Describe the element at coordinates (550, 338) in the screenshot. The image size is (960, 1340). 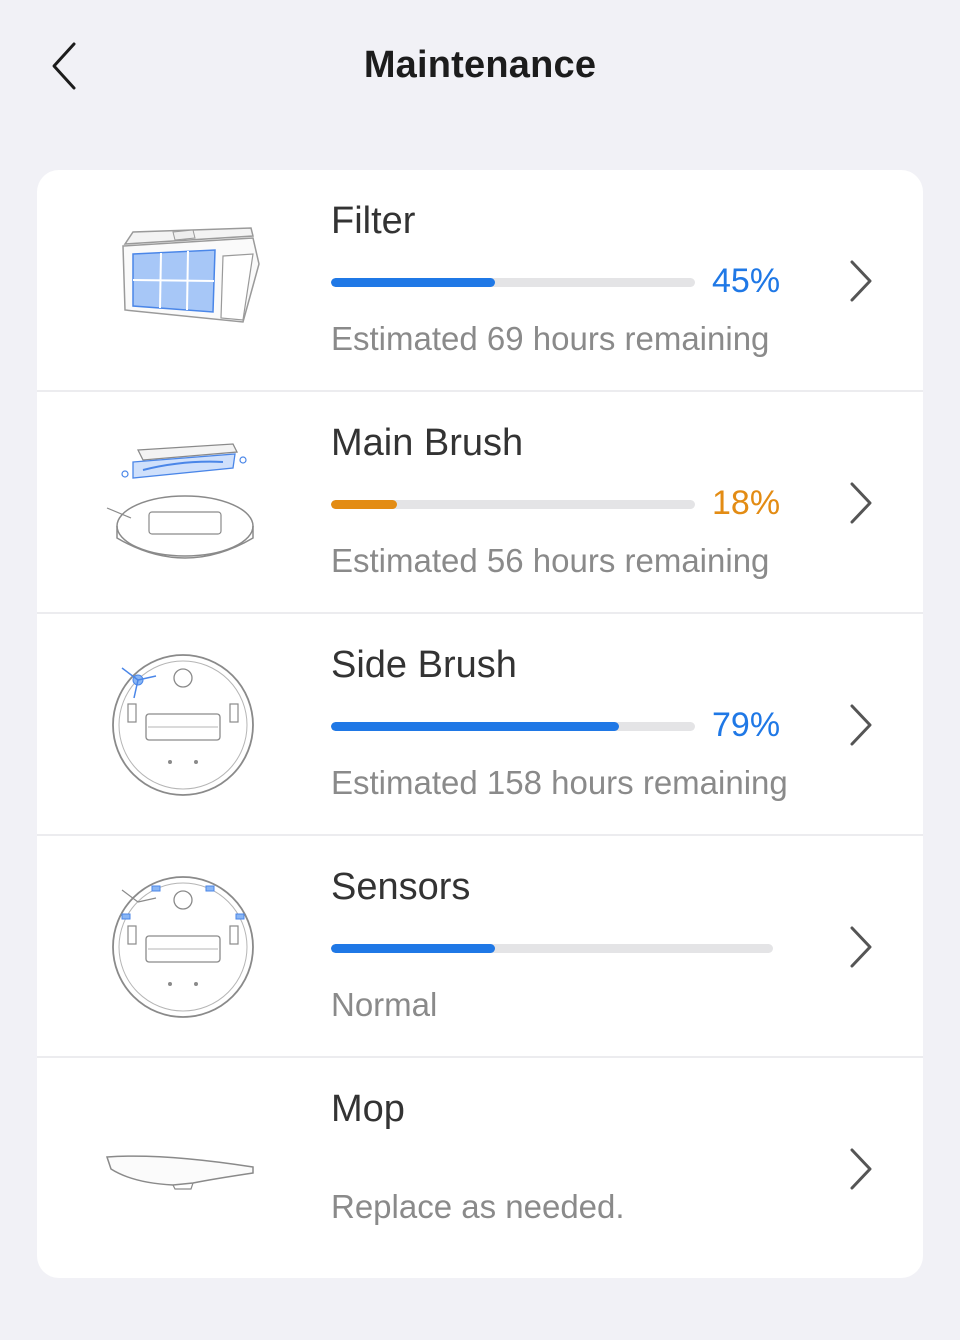
I see `status-text: Estimated 69 hours remaining` at that location.